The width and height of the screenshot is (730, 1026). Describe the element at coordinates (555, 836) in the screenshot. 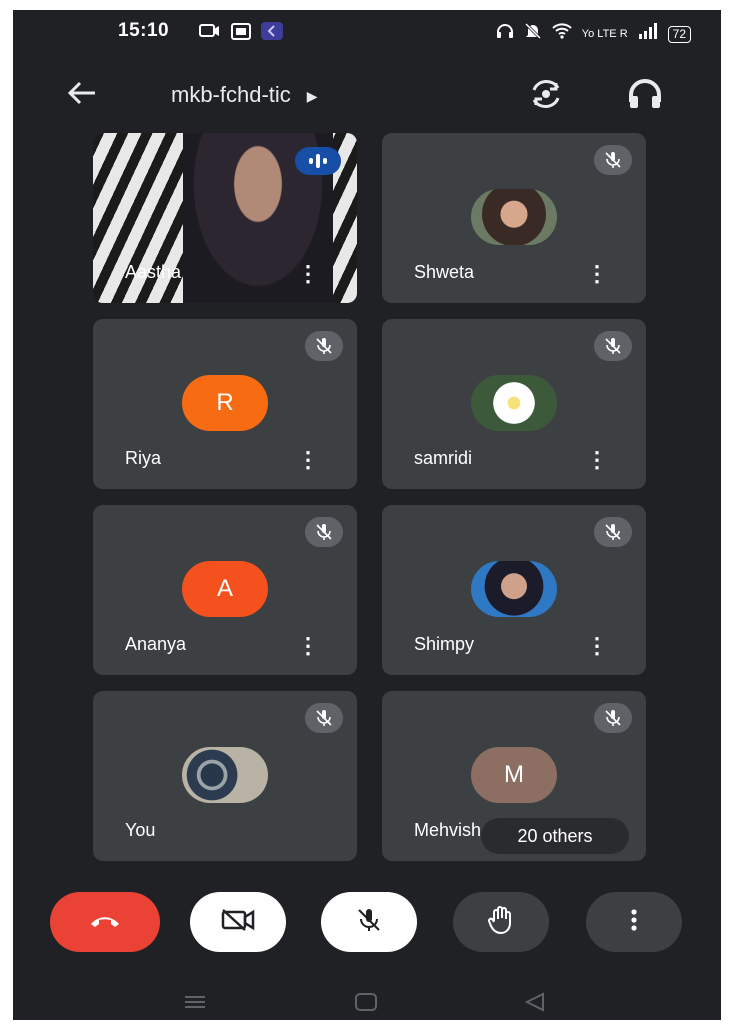

I see `others-chip: 20 others` at that location.